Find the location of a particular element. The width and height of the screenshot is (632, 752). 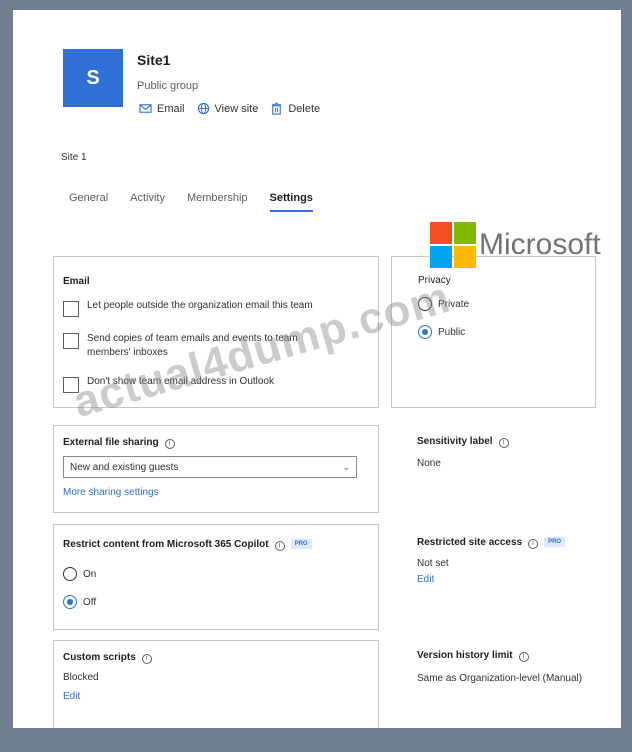

privacy-section-title: Privacy is located at coordinates (434, 280).